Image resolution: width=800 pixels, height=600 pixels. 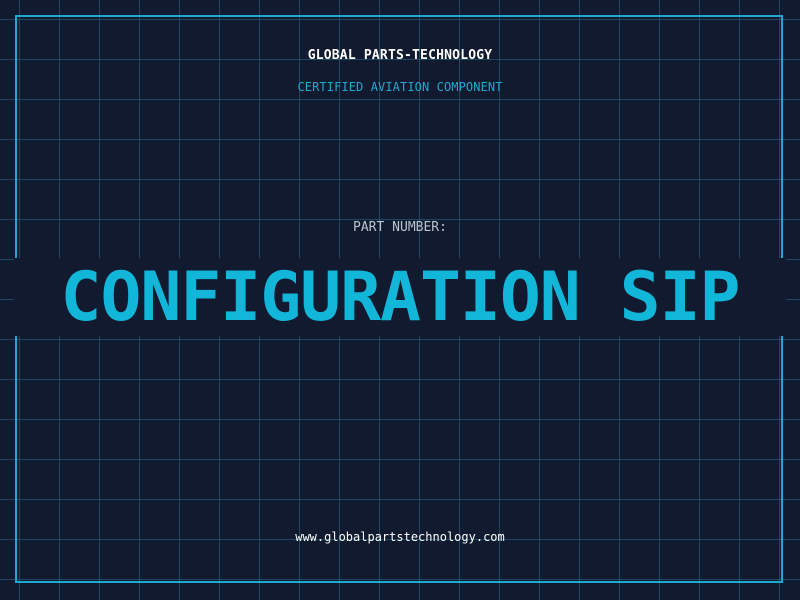 I want to click on part-number-value: CONFIGURATION SIP, so click(x=400, y=297).